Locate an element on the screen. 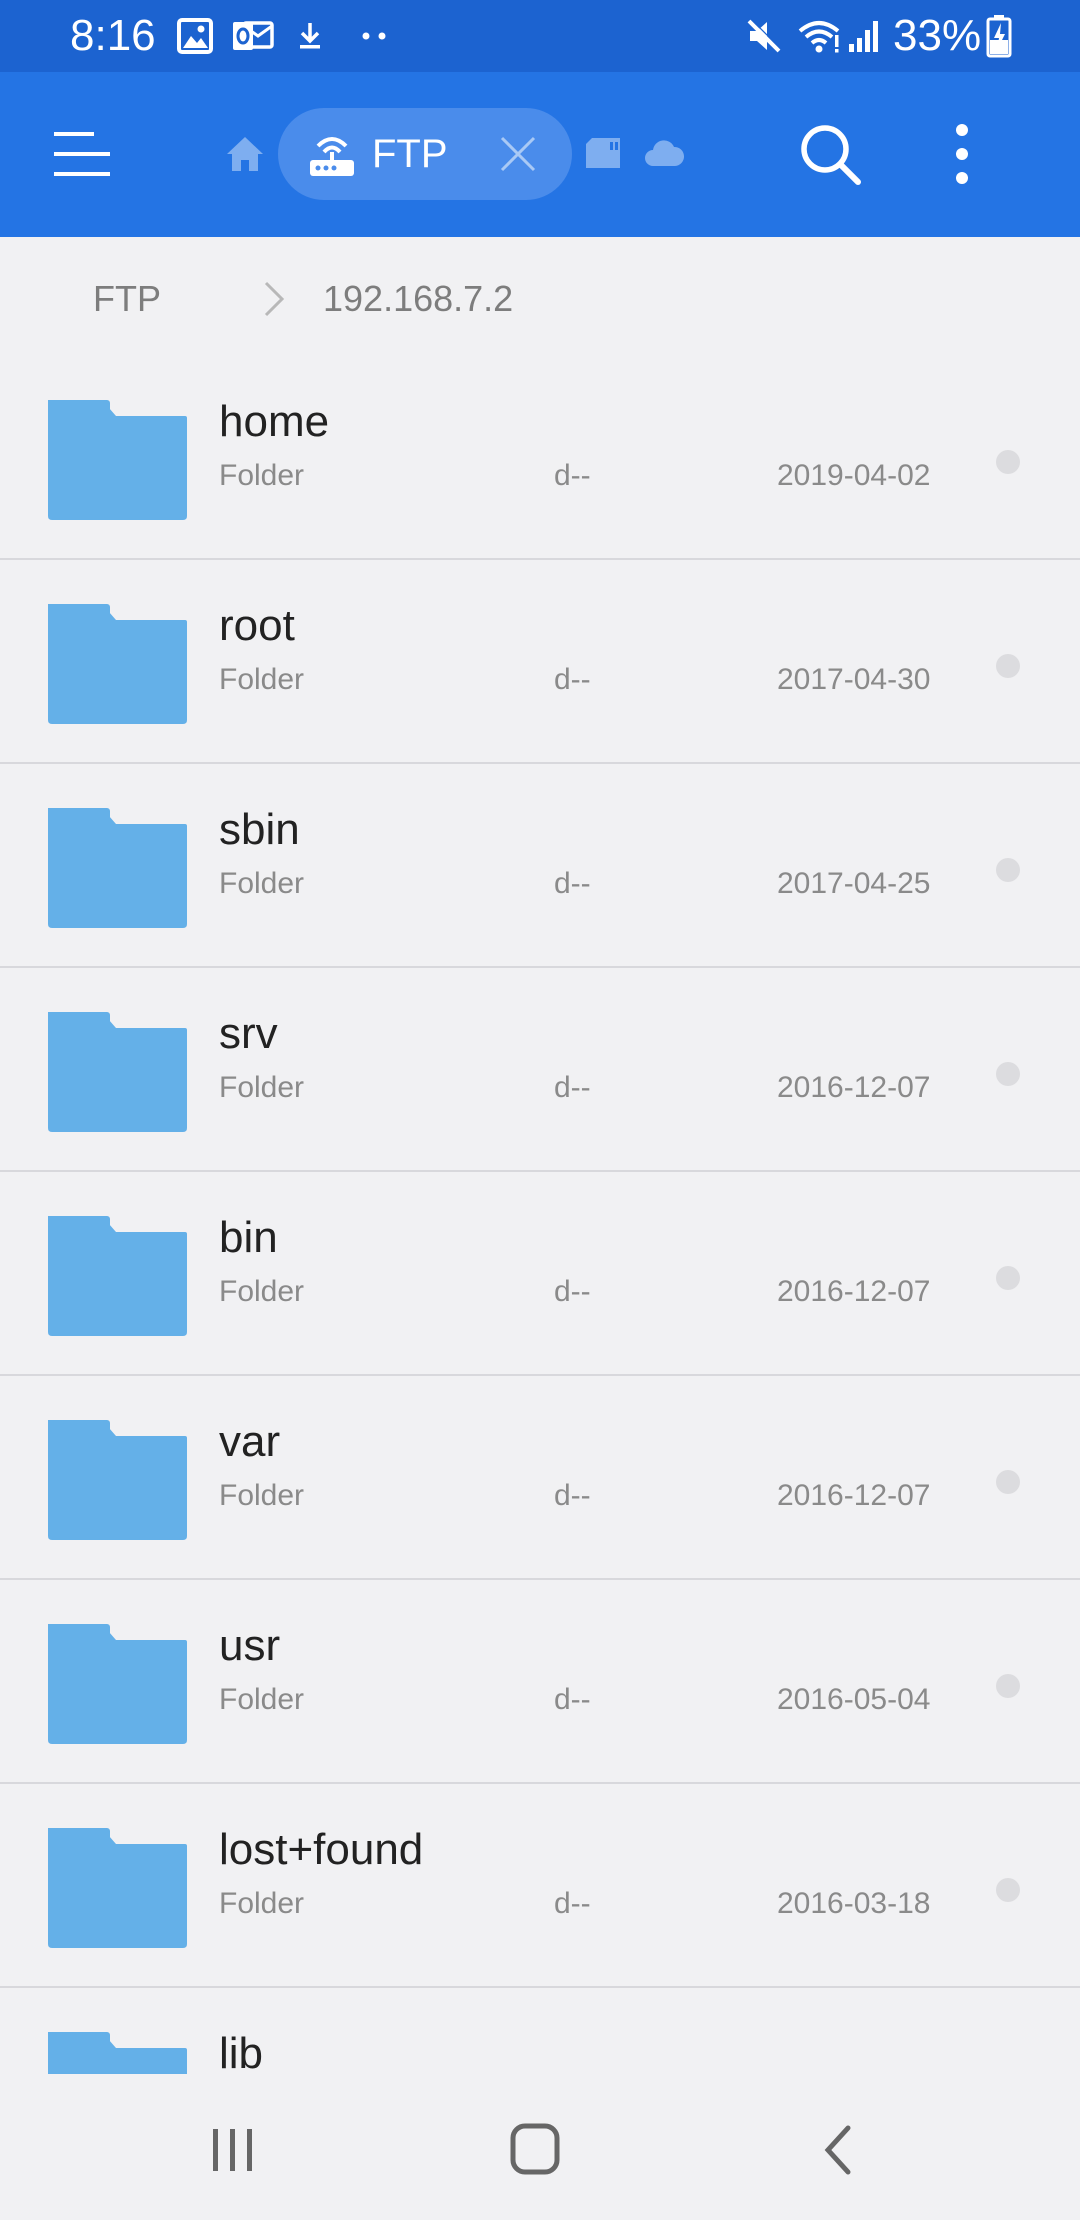  app-bar: FTP is located at coordinates (540, 154).